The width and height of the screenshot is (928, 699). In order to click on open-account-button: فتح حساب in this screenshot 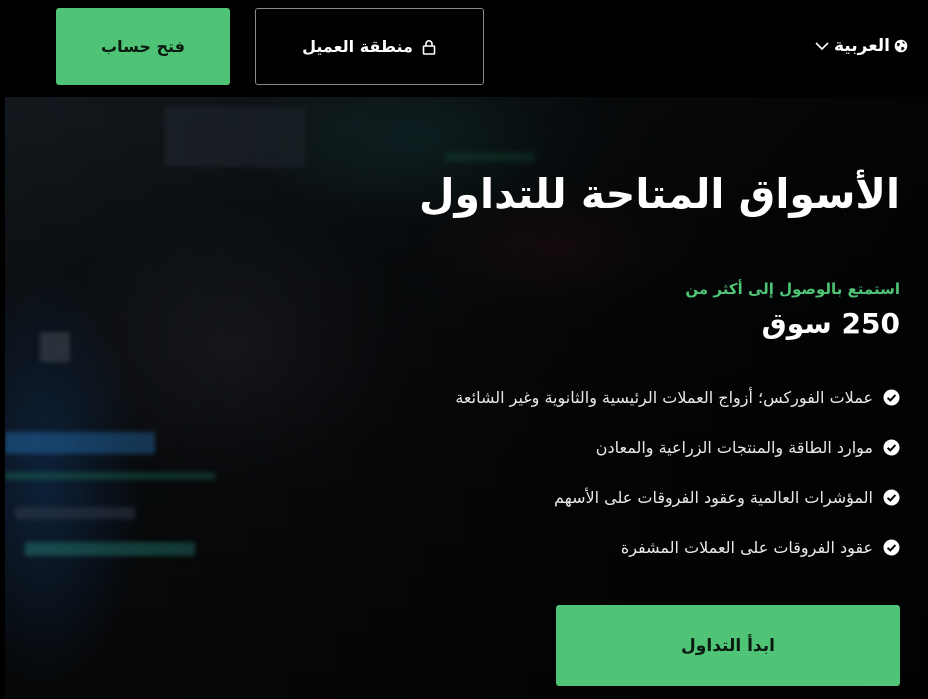, I will do `click(143, 46)`.